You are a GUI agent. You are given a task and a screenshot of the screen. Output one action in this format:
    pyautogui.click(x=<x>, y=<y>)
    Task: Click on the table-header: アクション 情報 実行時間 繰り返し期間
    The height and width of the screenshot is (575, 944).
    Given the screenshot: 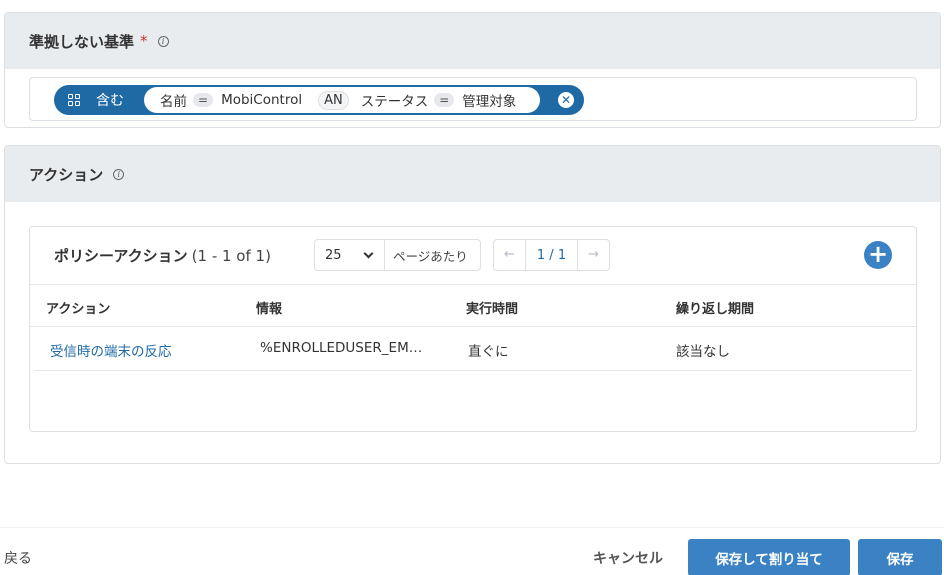 What is the action you would take?
    pyautogui.click(x=473, y=306)
    